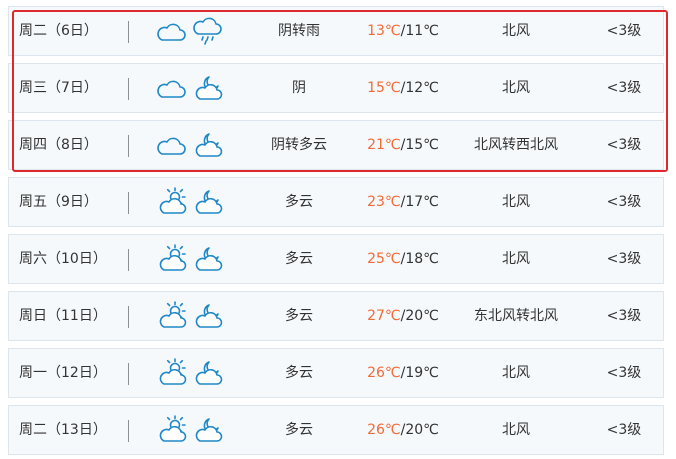 The image size is (676, 459). I want to click on forecast-date: 周六（10日）, so click(63, 259).